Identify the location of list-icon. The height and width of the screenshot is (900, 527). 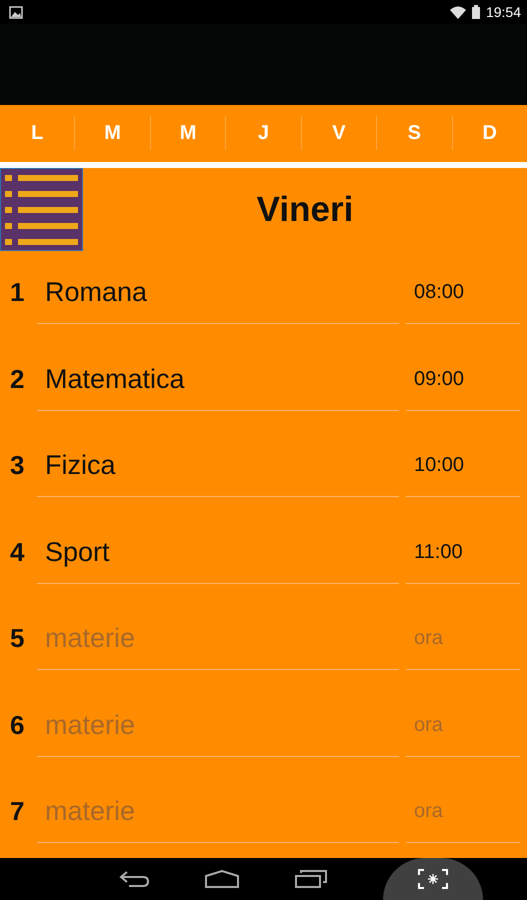
(41, 210).